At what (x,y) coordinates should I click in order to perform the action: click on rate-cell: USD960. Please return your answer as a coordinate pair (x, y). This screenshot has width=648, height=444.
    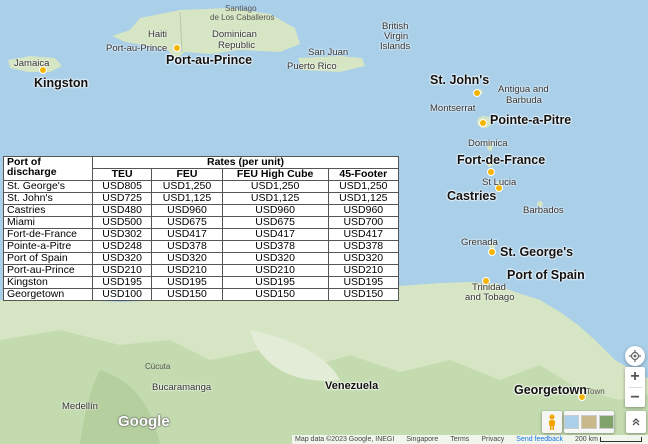
    Looking at the image, I should click on (187, 210).